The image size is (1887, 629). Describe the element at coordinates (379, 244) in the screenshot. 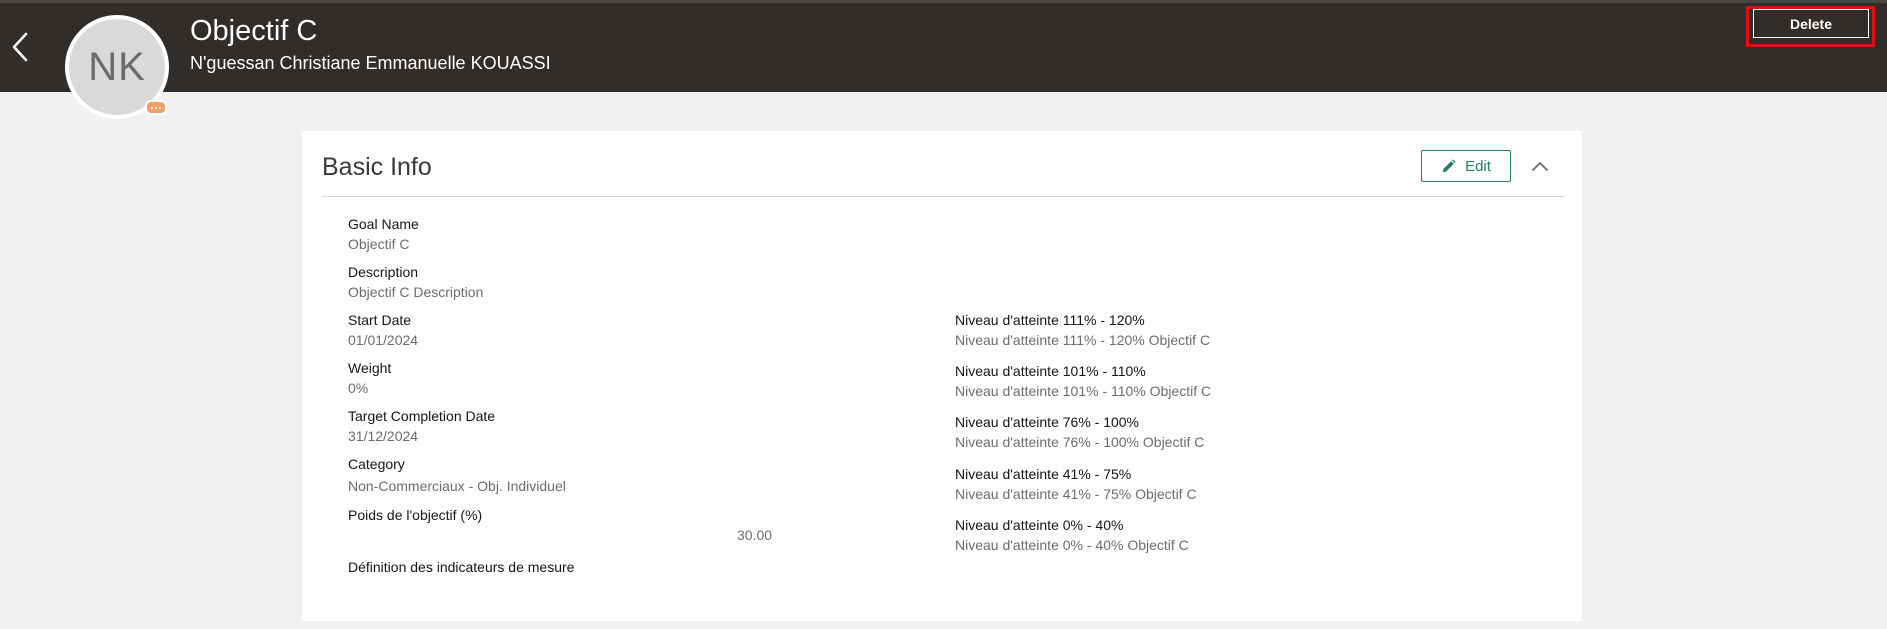

I see `field-value: Objectif C` at that location.